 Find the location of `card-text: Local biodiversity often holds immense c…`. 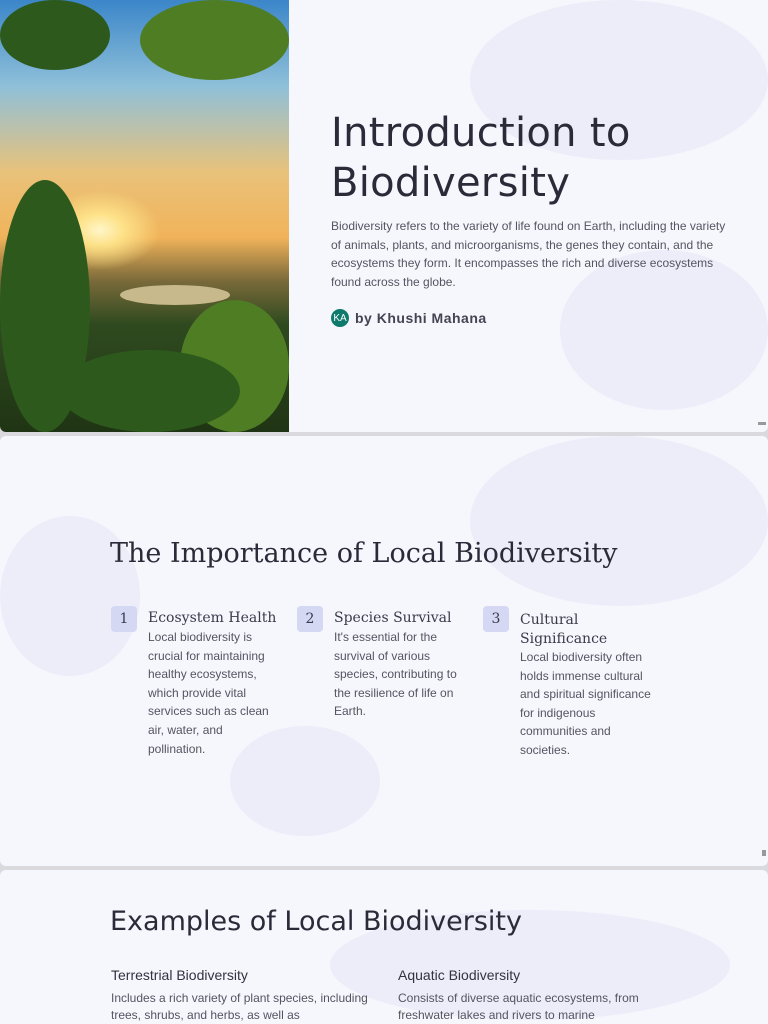

card-text: Local biodiversity often holds immense c… is located at coordinates (585, 703).